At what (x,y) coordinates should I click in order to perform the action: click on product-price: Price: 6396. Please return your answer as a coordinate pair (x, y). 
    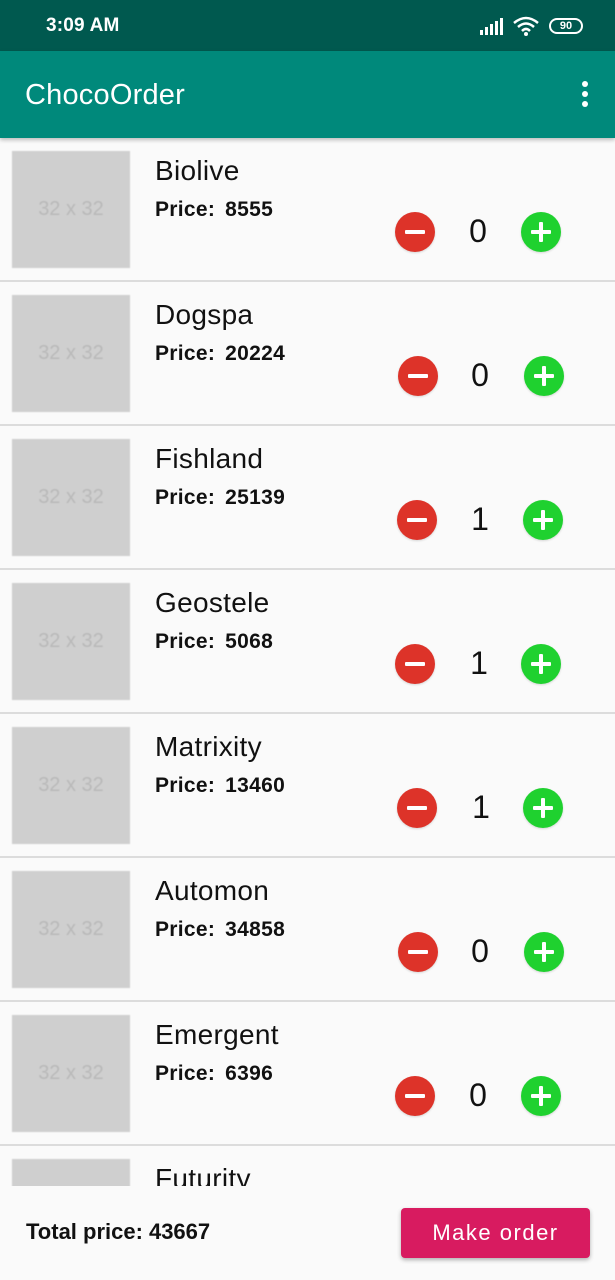
    Looking at the image, I should click on (214, 1074).